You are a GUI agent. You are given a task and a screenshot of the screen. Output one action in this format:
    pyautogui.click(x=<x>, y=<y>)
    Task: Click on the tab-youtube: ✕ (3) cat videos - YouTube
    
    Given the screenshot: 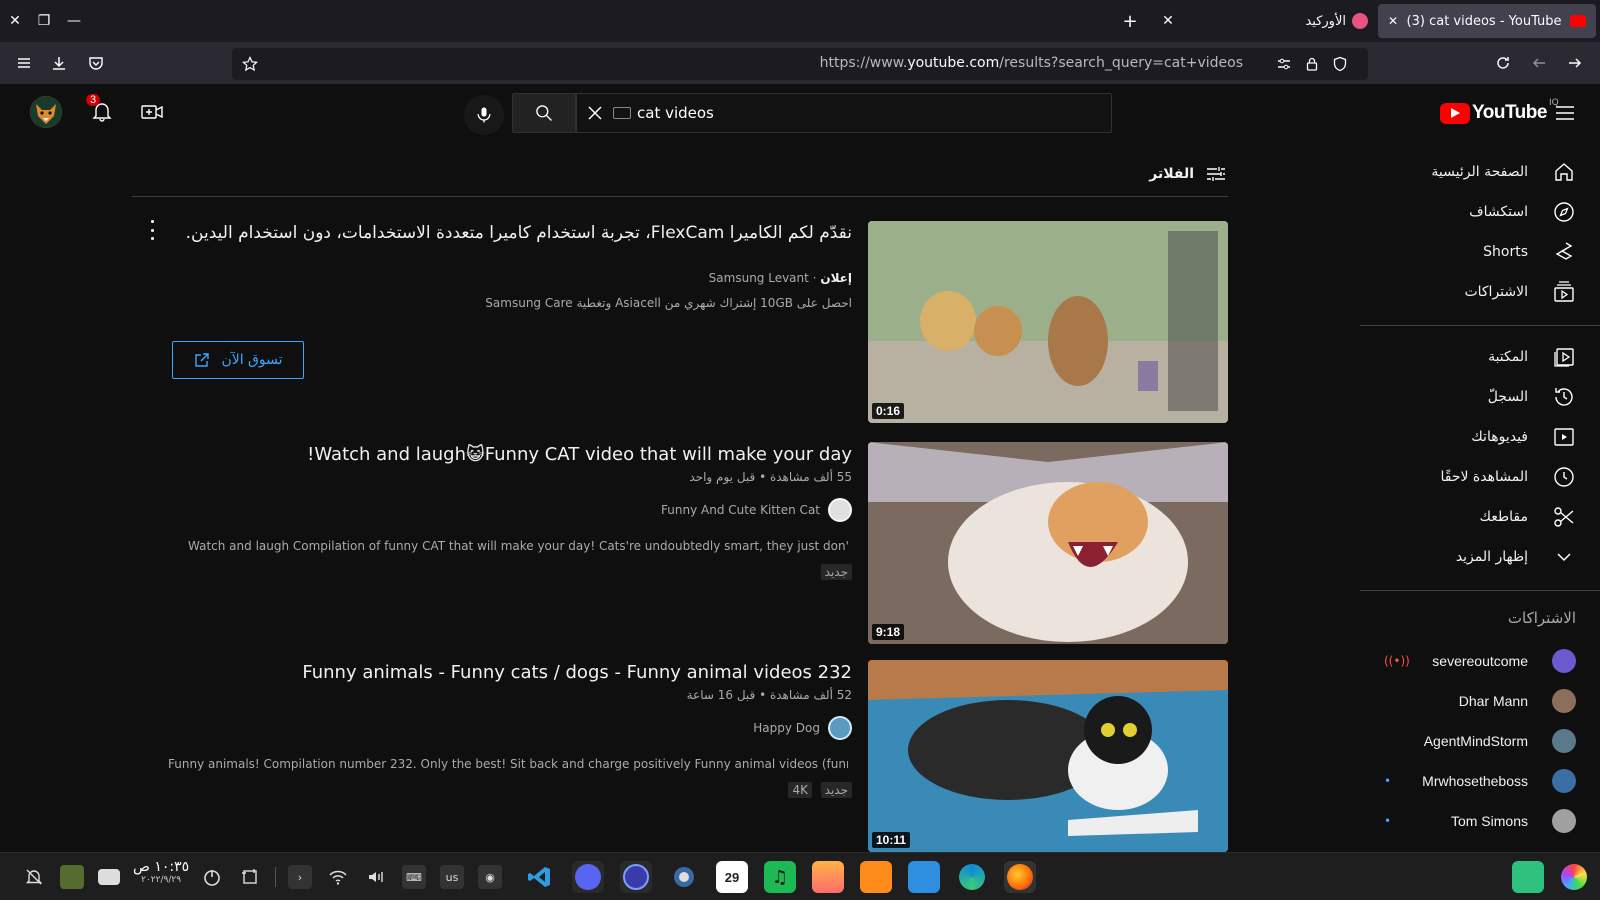 What is the action you would take?
    pyautogui.click(x=1487, y=21)
    